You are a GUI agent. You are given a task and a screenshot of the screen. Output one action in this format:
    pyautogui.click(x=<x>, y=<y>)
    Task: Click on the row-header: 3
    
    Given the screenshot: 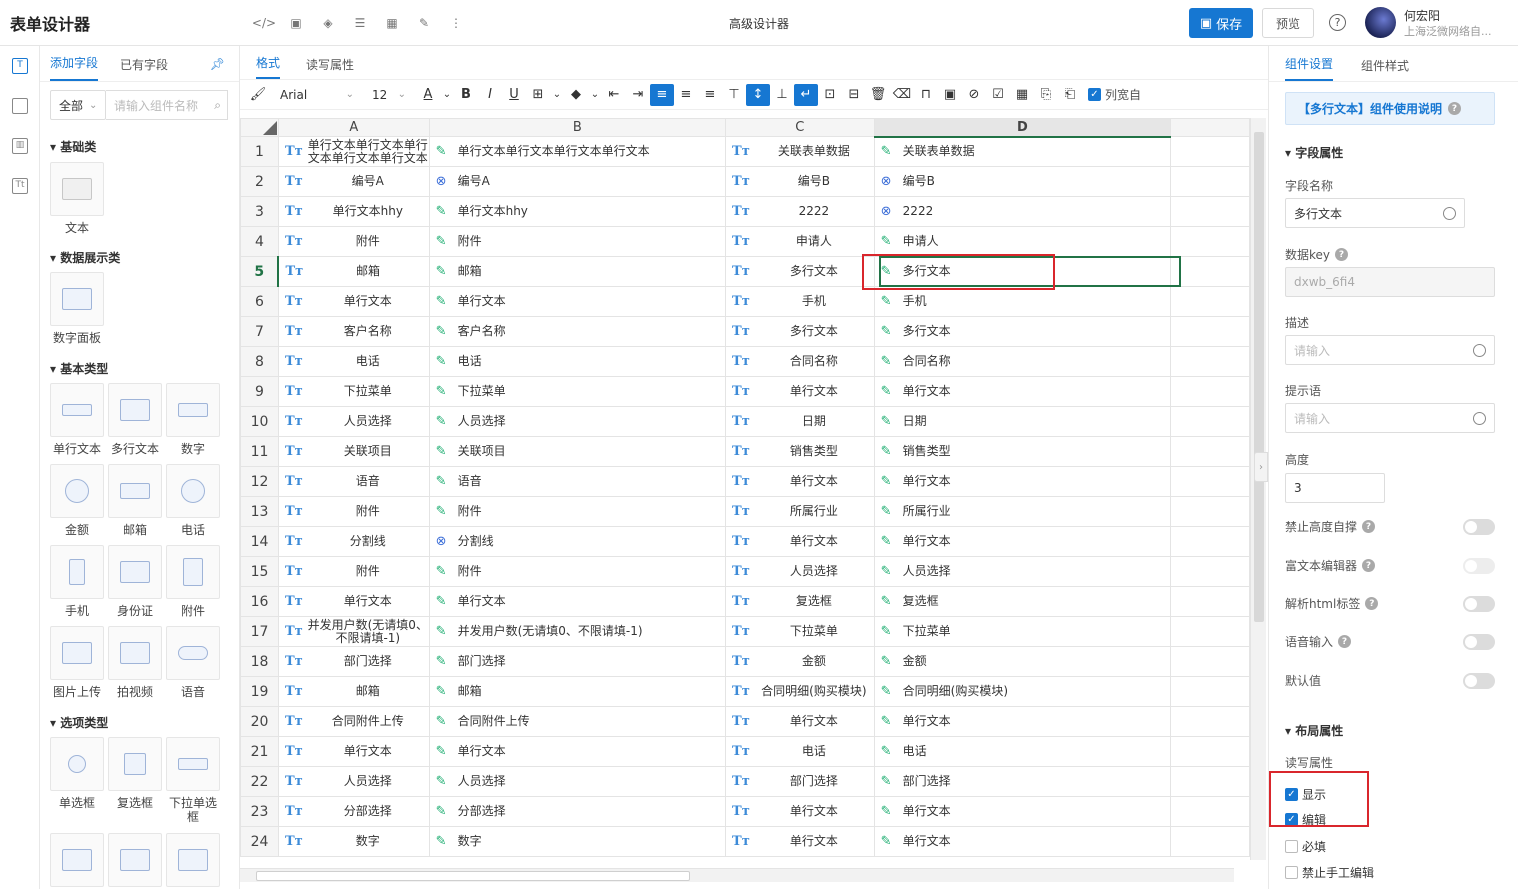 What is the action you would take?
    pyautogui.click(x=259, y=211)
    